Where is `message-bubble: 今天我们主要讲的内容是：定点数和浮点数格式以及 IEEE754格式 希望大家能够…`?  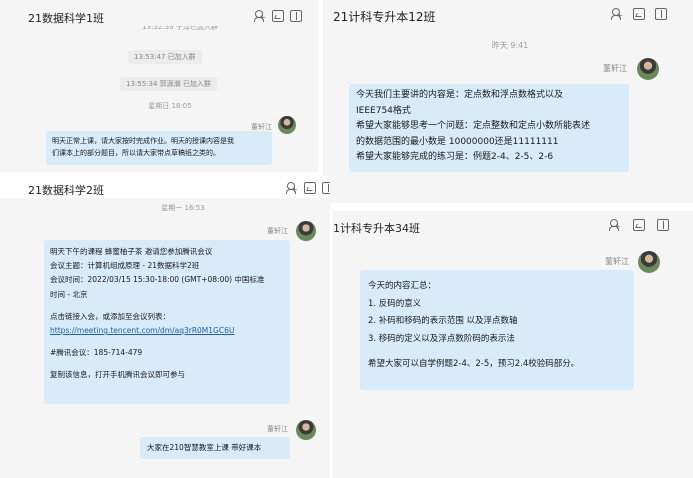 message-bubble: 今天我们主要讲的内容是：定点数和浮点数格式以及 IEEE754格式 希望大家能够… is located at coordinates (489, 128).